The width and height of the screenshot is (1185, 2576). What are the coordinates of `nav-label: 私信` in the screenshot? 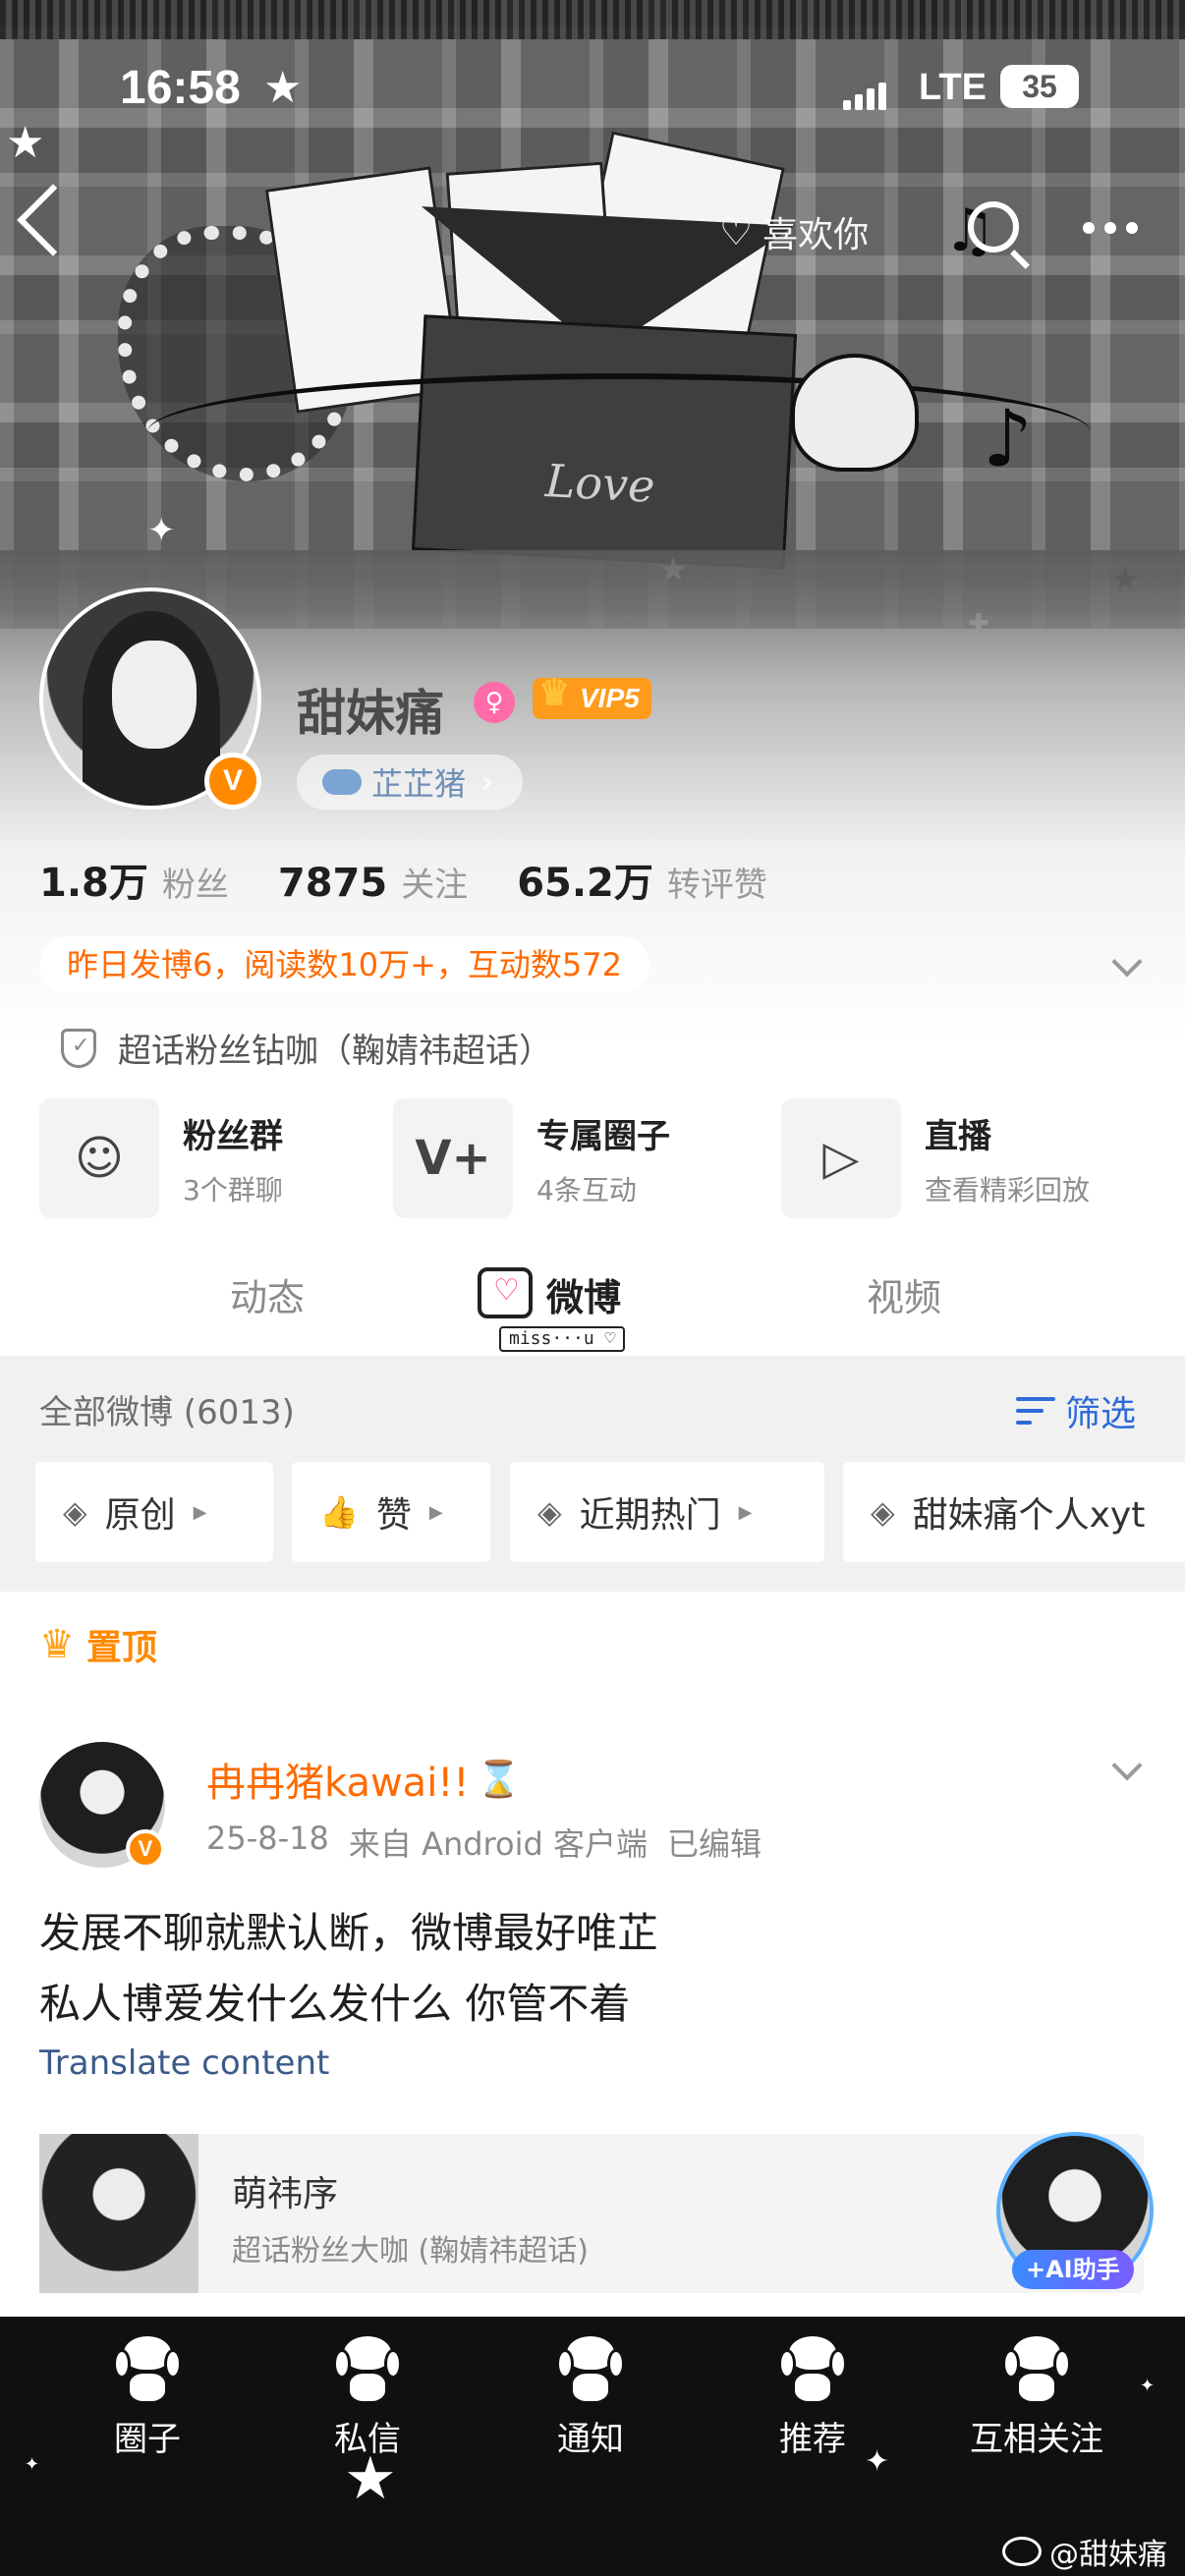 It's located at (368, 2439).